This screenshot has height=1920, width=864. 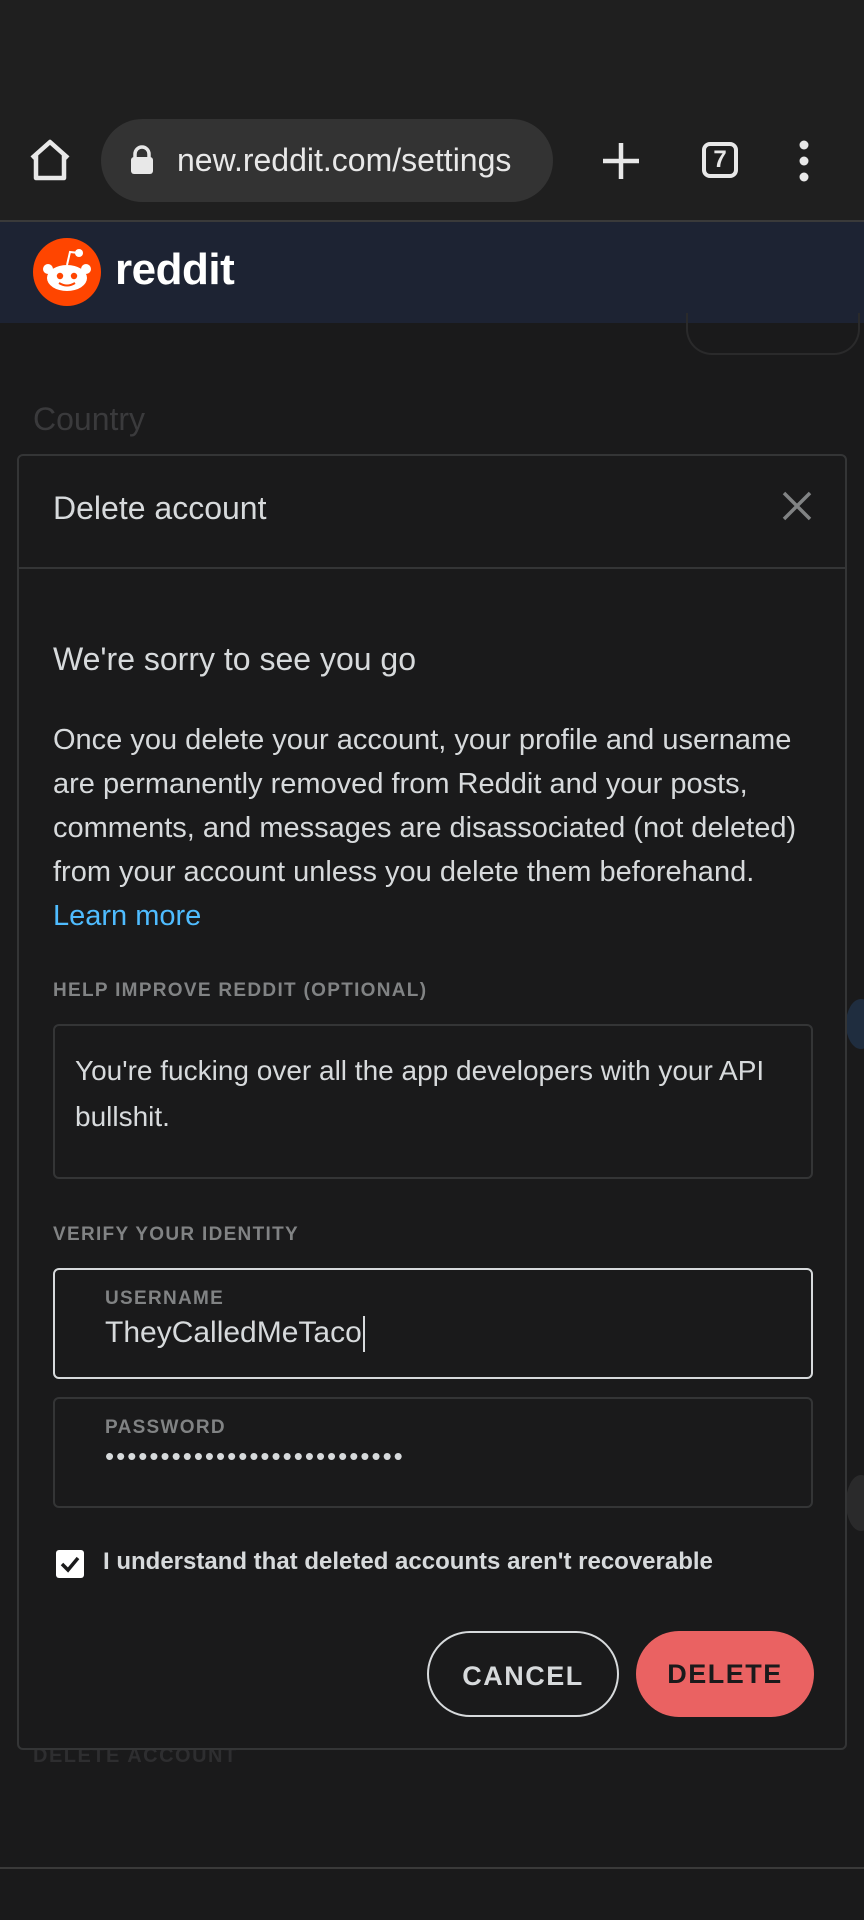 What do you see at coordinates (160, 508) in the screenshot?
I see `modal-title: Delete account` at bounding box center [160, 508].